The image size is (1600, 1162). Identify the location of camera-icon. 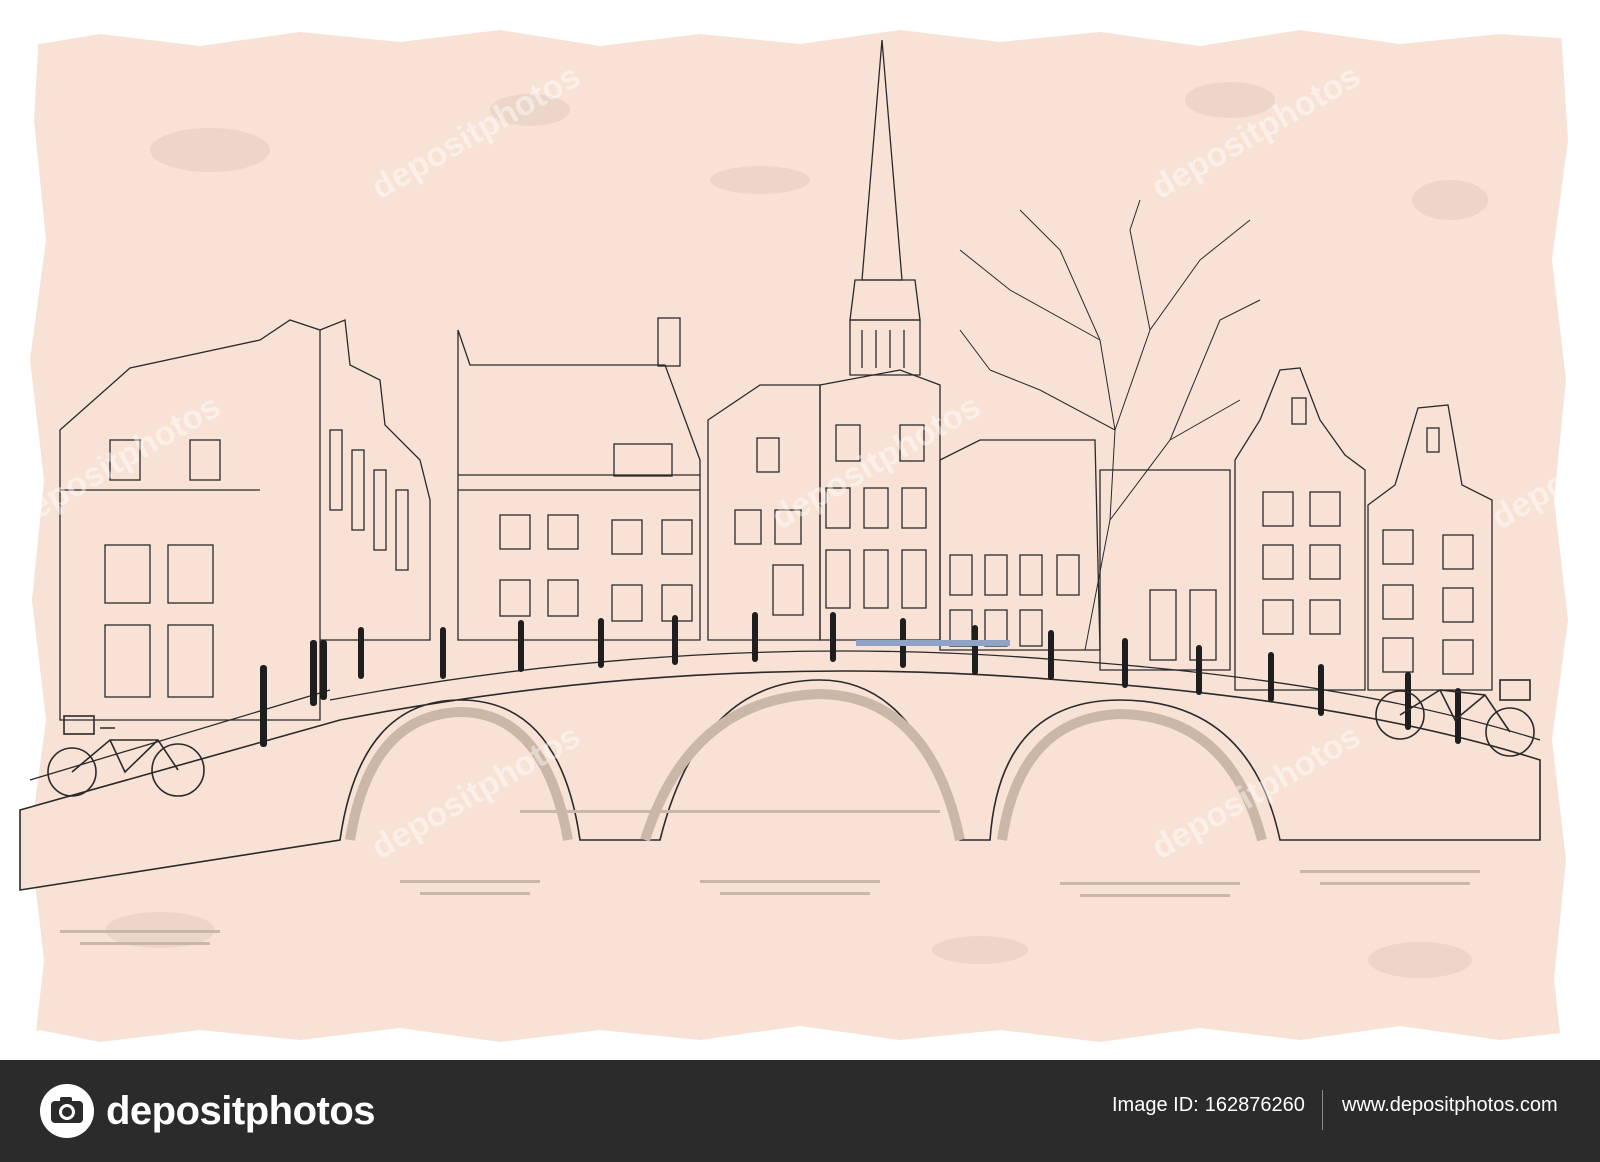
(67, 1111).